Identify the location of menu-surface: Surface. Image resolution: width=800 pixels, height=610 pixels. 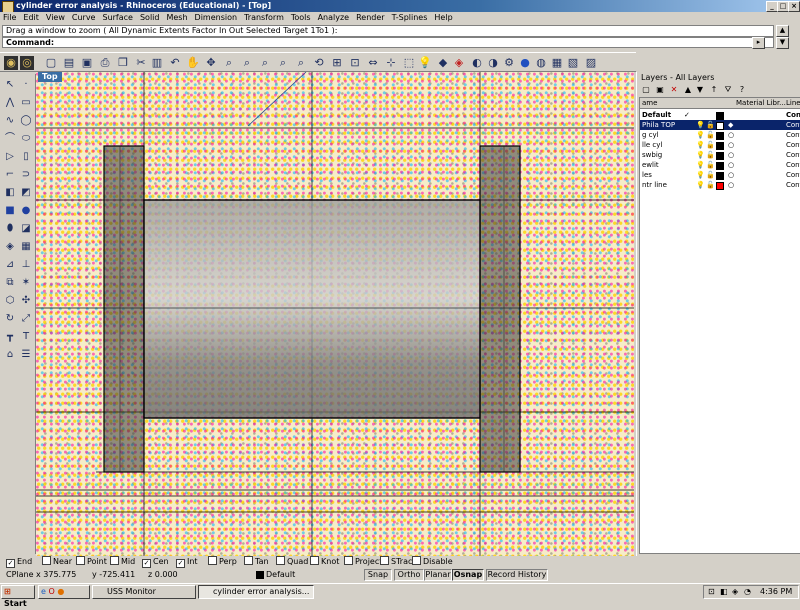
(117, 18).